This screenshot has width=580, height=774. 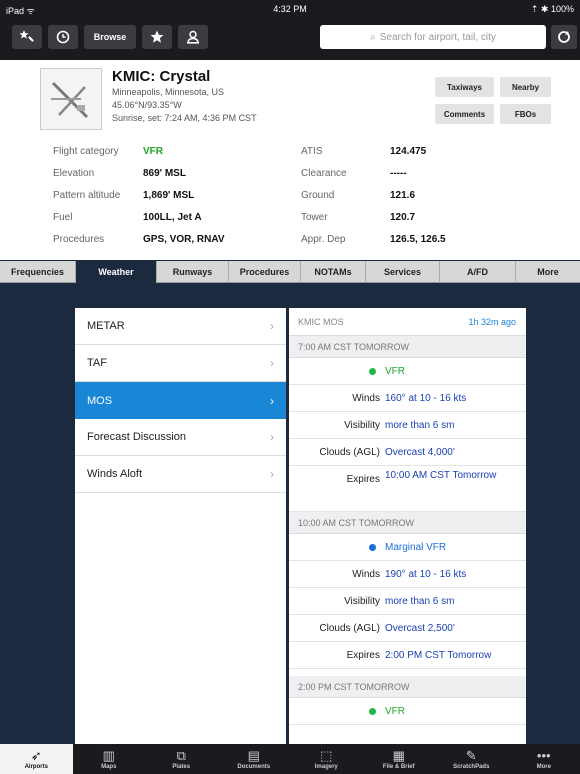 I want to click on mos-section-header: 10:00 AM CST TOMORROW, so click(x=407, y=523).